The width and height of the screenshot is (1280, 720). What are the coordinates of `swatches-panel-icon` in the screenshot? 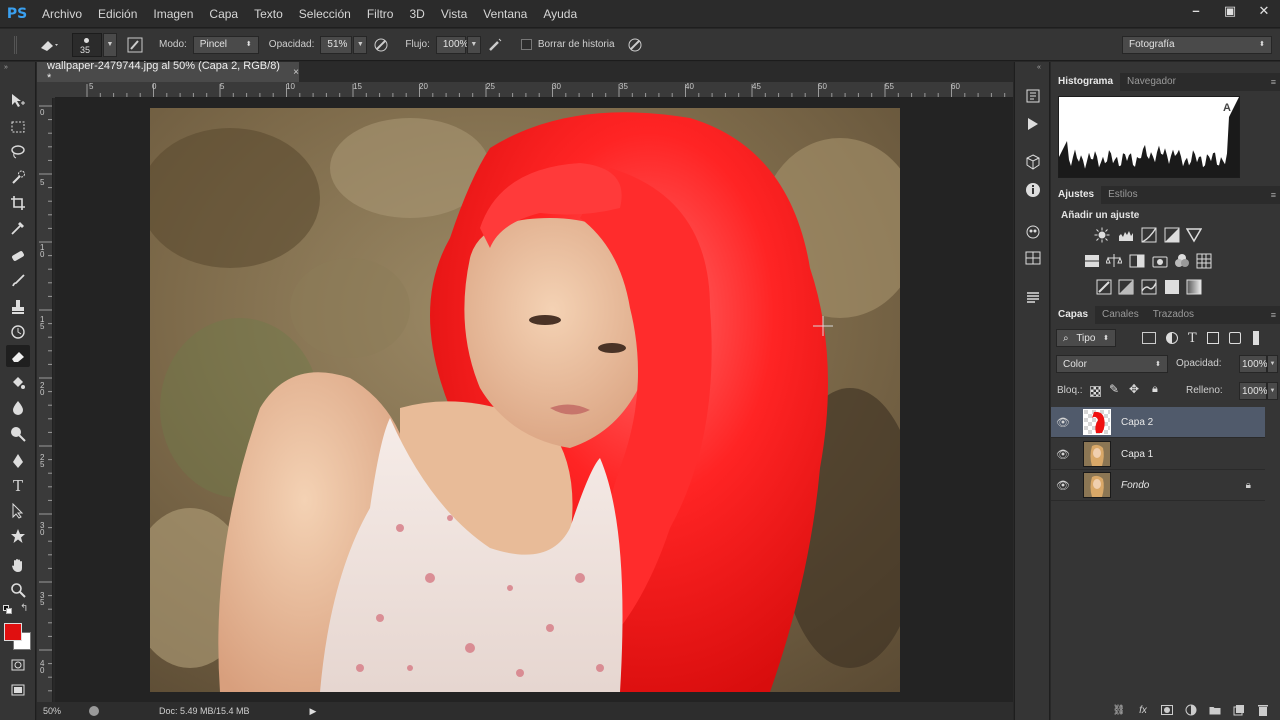 It's located at (1033, 258).